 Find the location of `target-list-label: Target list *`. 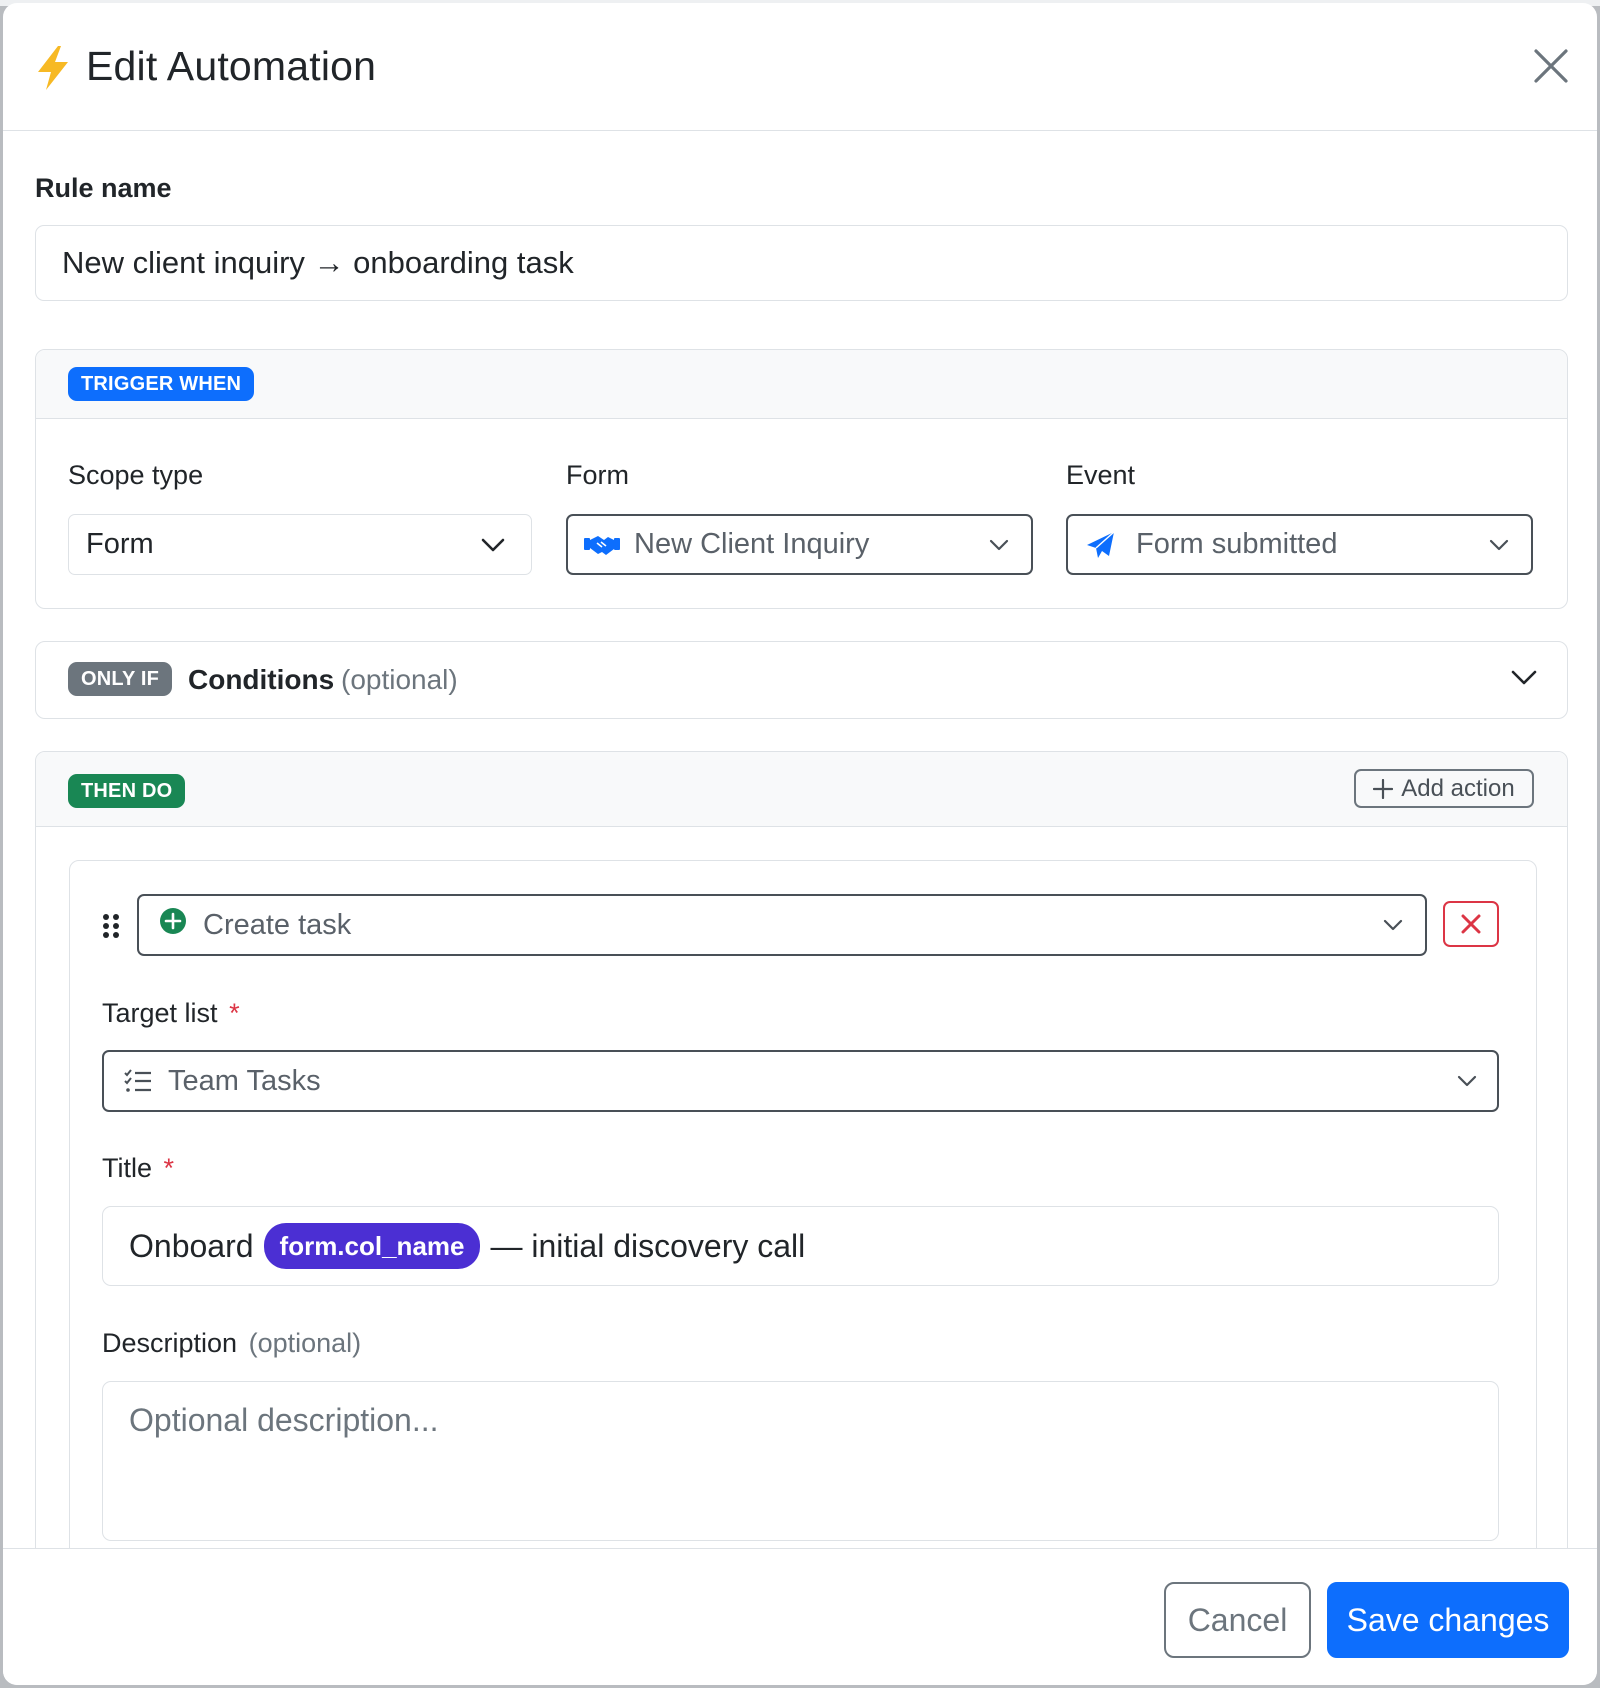

target-list-label: Target list * is located at coordinates (171, 1013).